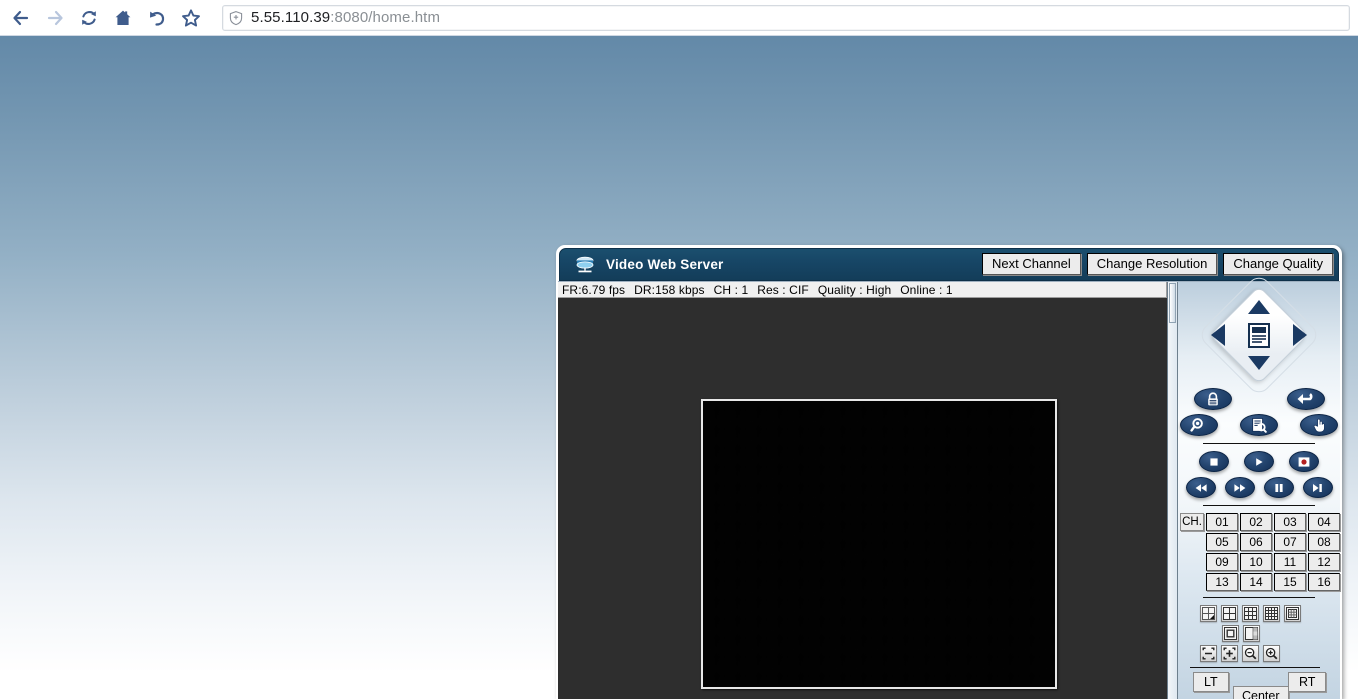 This screenshot has height=699, width=1358. I want to click on channel-button: 02, so click(1256, 522).